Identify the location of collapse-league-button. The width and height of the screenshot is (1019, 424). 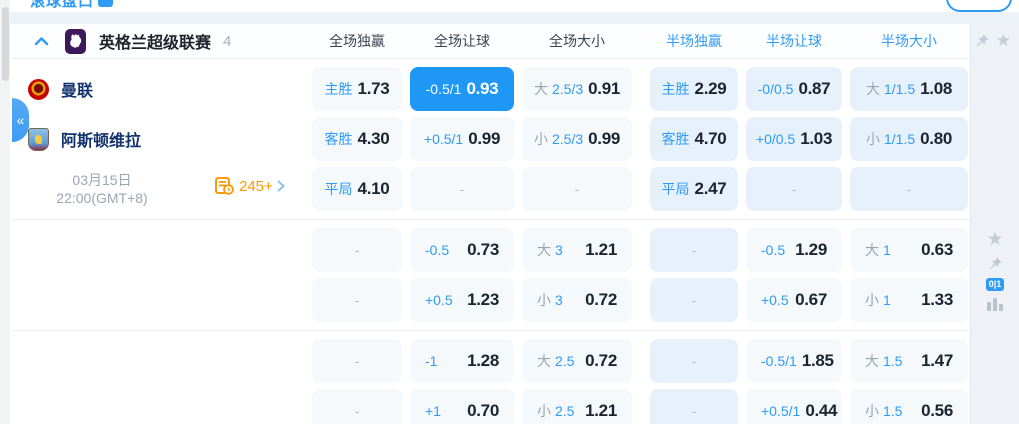
(41, 41).